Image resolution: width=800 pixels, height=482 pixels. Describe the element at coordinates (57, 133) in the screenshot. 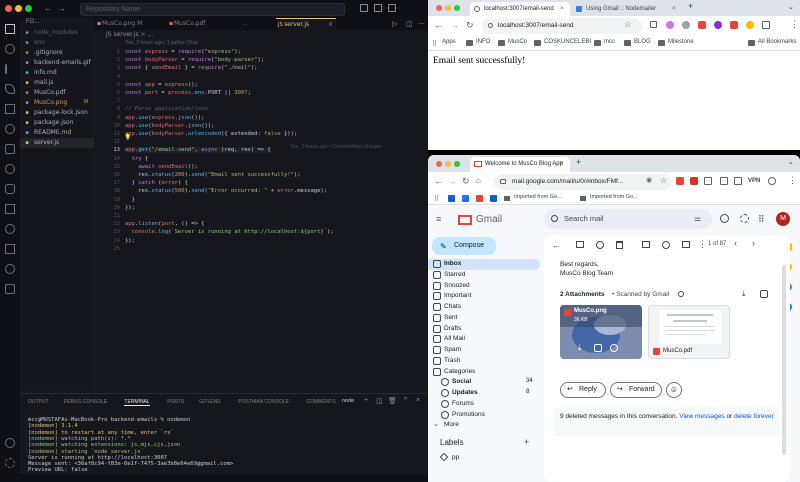

I see `file-item: ■ README.md` at that location.